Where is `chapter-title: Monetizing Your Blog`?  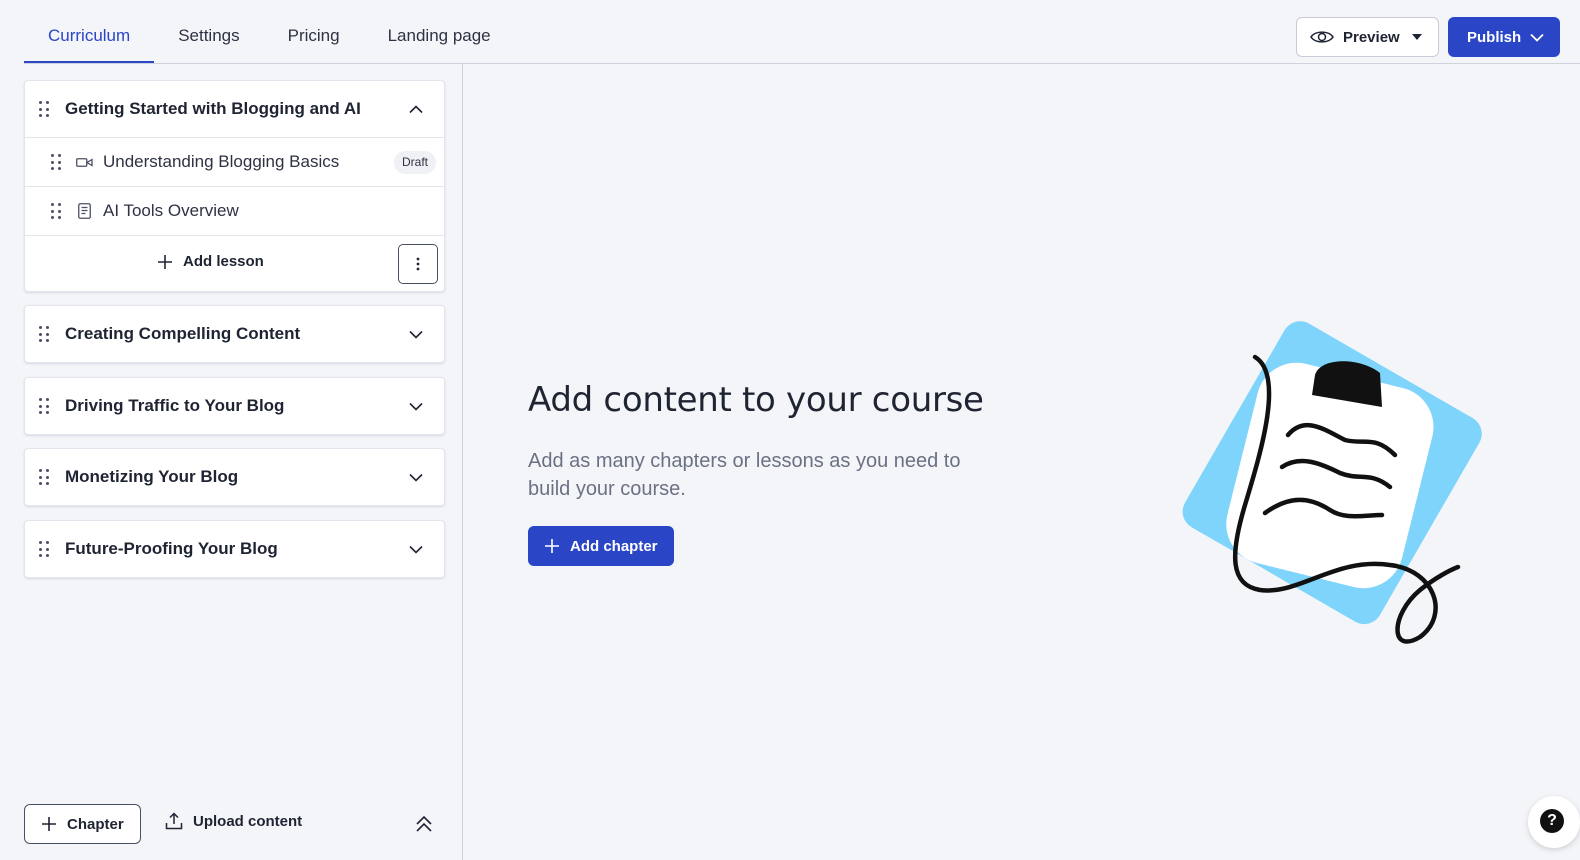
chapter-title: Monetizing Your Blog is located at coordinates (152, 476).